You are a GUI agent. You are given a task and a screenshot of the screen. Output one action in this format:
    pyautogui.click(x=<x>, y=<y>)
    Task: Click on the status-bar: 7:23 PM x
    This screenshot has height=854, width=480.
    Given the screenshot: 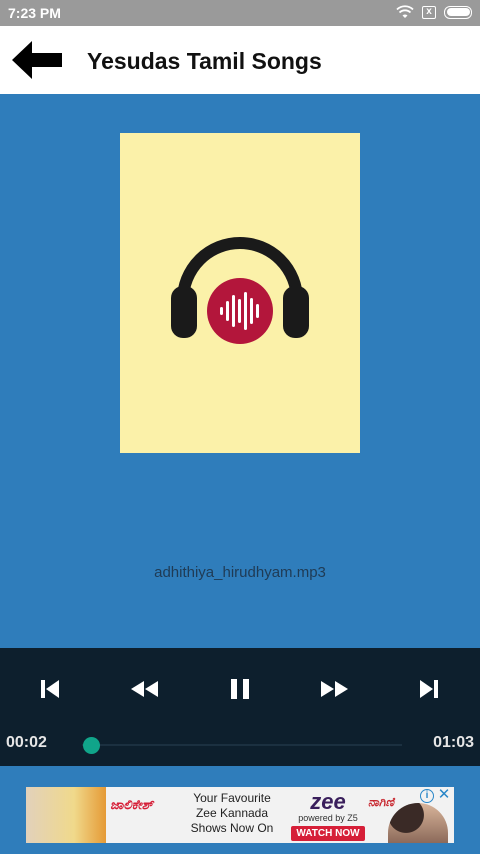 What is the action you would take?
    pyautogui.click(x=240, y=13)
    